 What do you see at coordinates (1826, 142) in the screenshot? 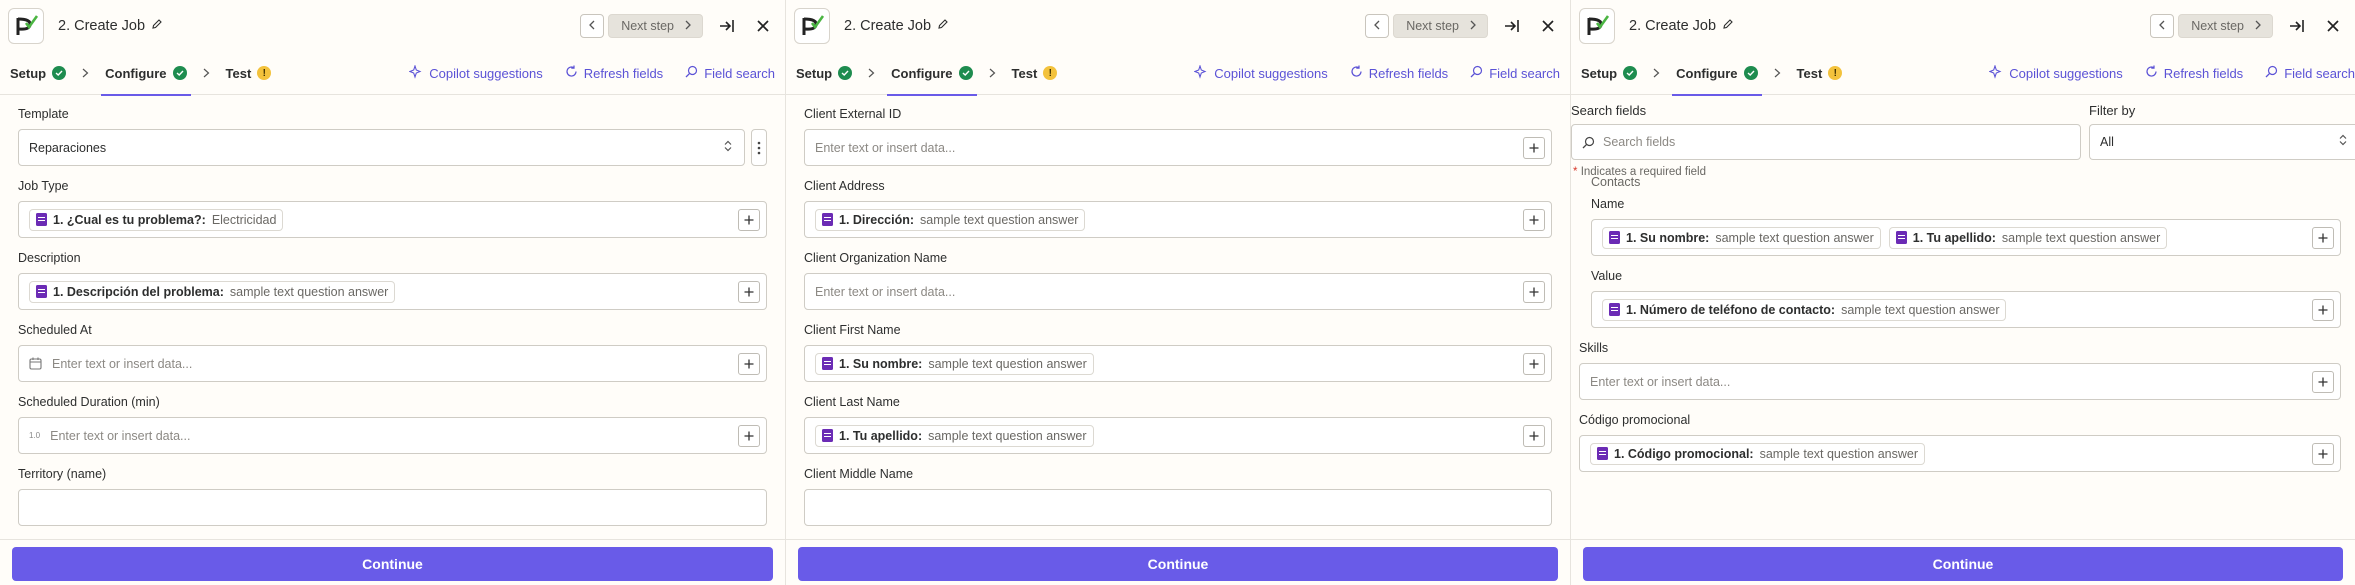
I see `search-fields-input: Search fields` at bounding box center [1826, 142].